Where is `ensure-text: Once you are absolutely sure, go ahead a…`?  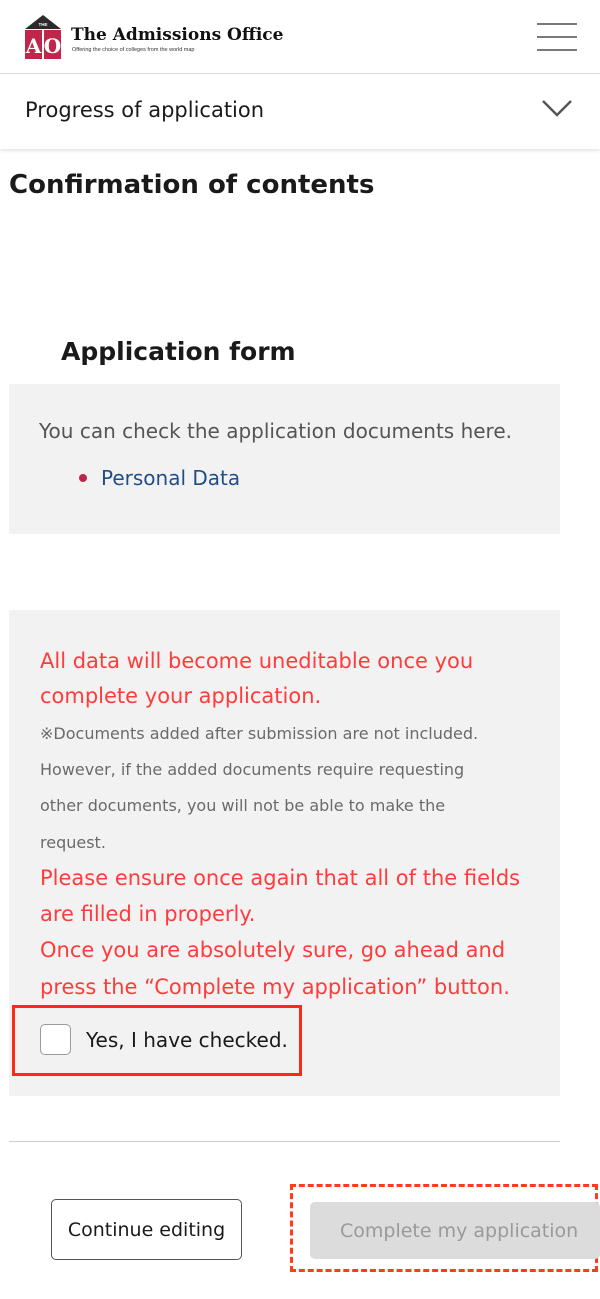 ensure-text: Once you are absolutely sure, go ahead a… is located at coordinates (273, 950).